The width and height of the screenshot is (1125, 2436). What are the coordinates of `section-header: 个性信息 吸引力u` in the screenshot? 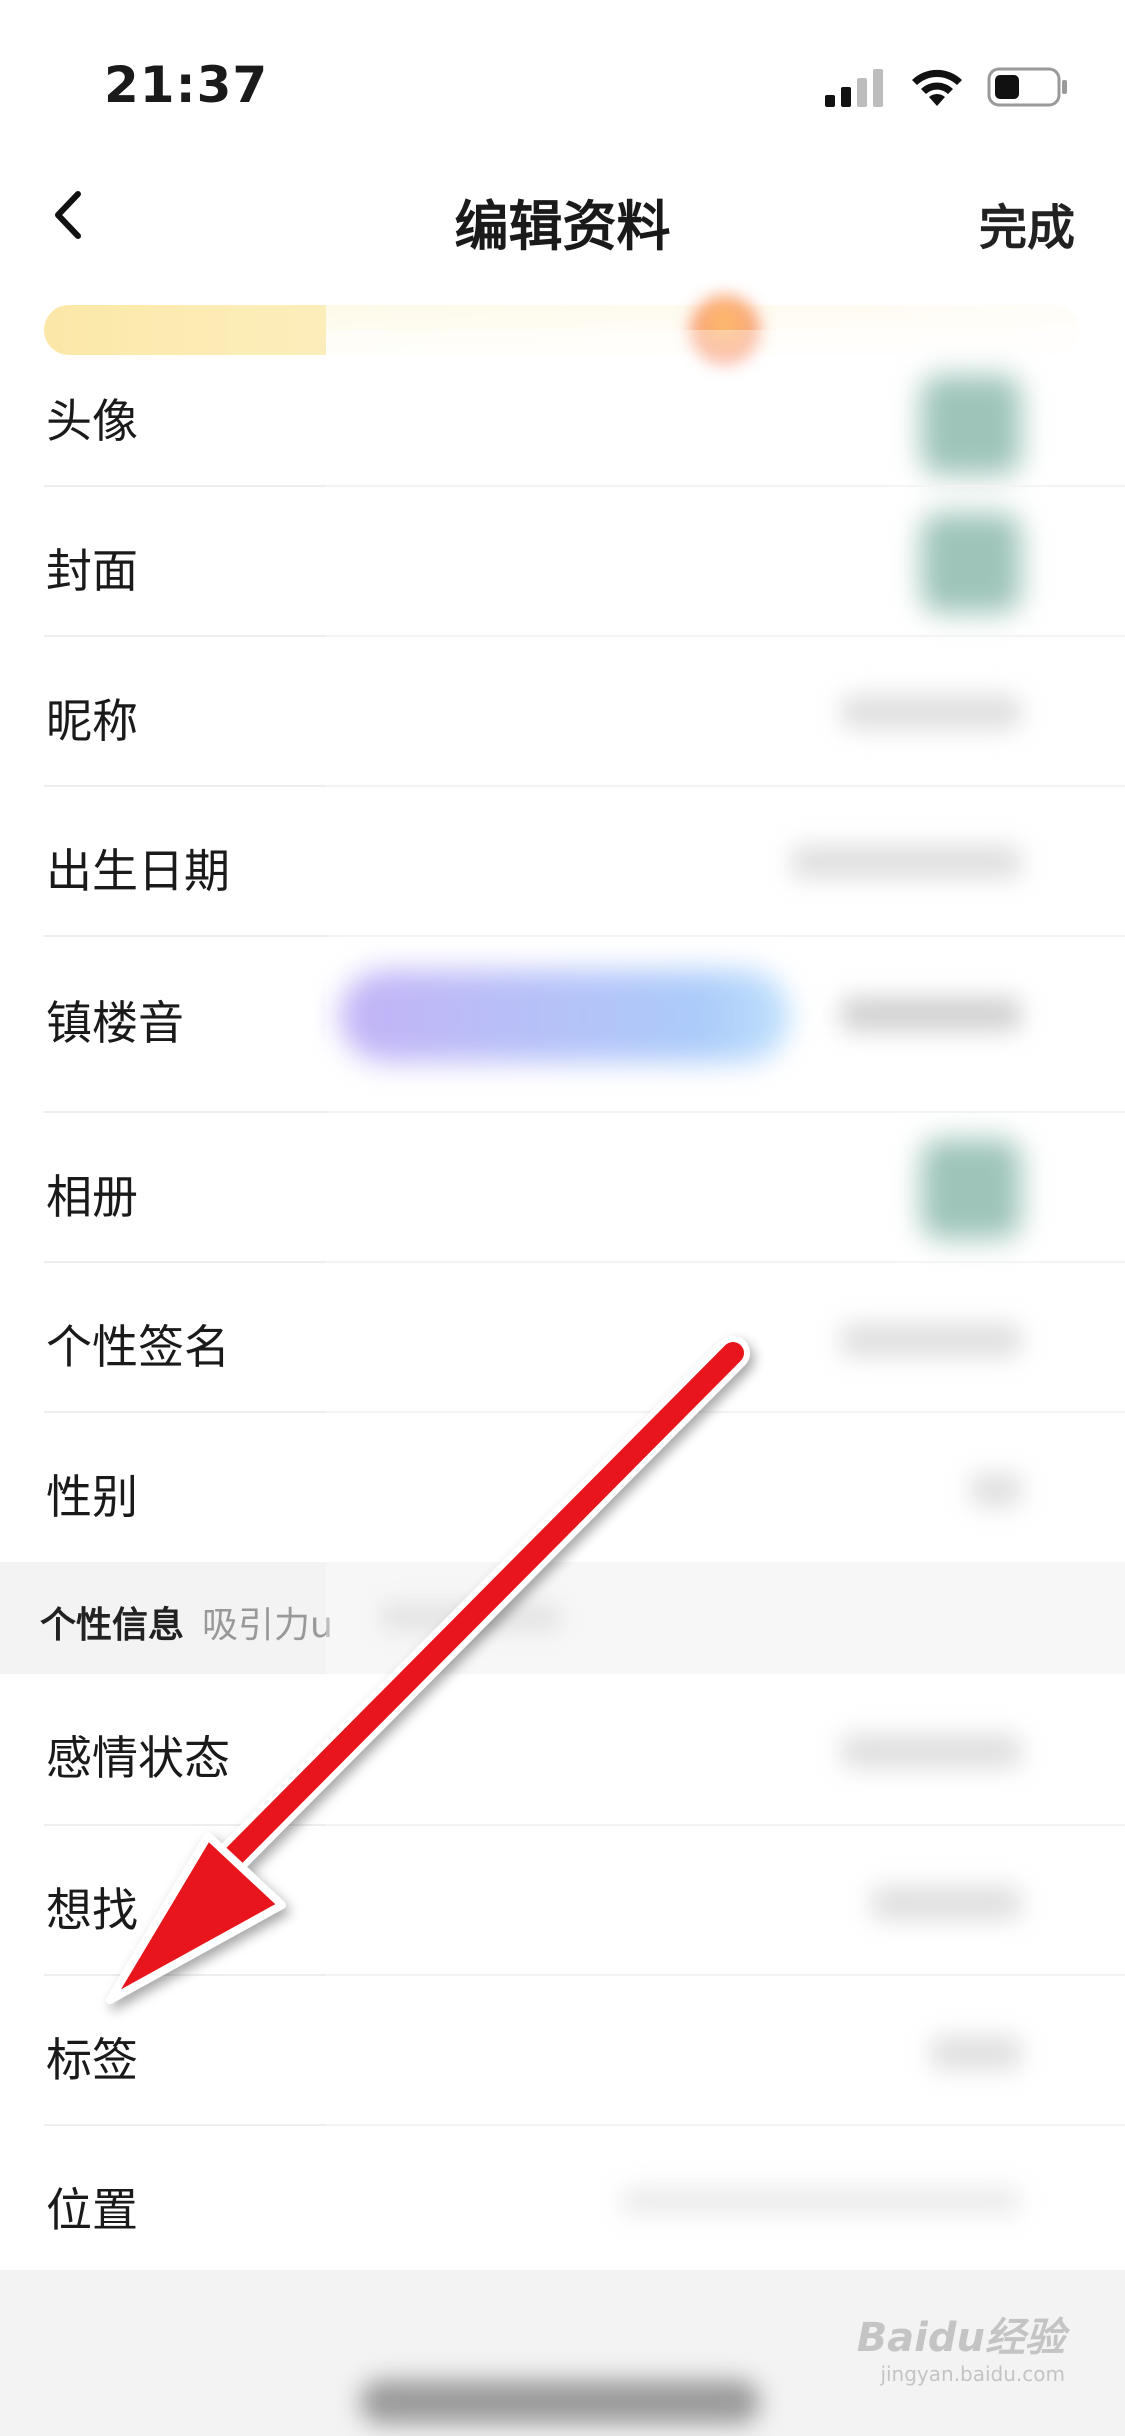 It's located at (562, 1618).